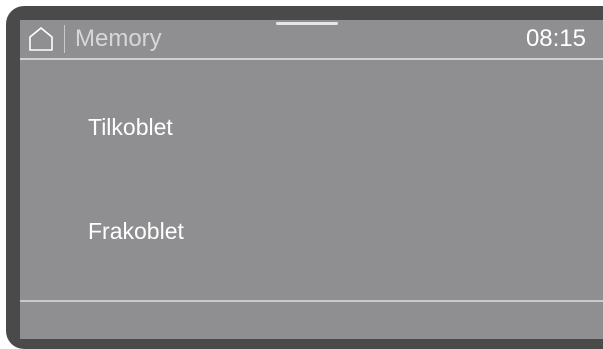 This screenshot has height=349, width=603. Describe the element at coordinates (311, 39) in the screenshot. I see `header-bar: Memory 08:15` at that location.